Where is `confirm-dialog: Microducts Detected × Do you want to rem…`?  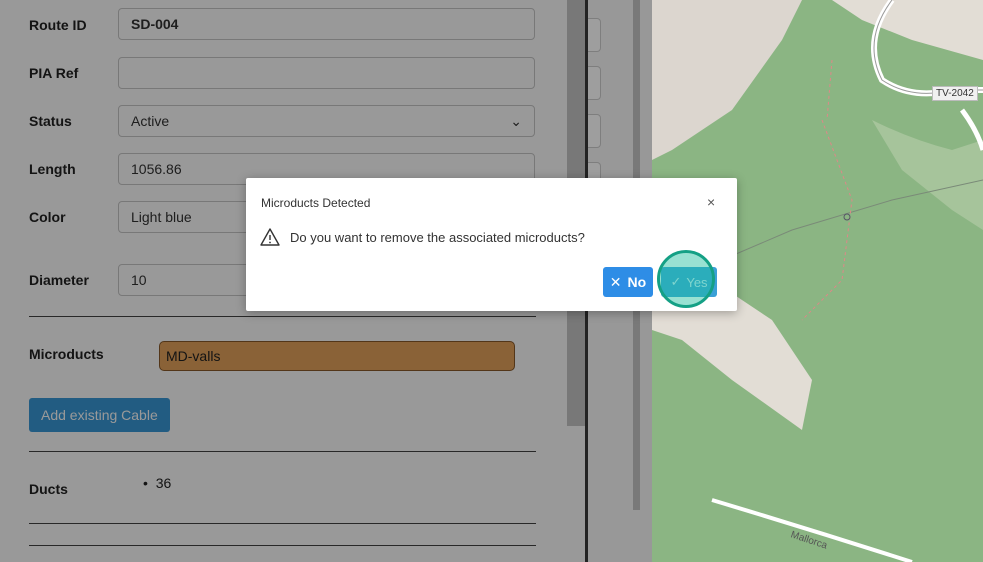 confirm-dialog: Microducts Detected × Do you want to rem… is located at coordinates (491, 244).